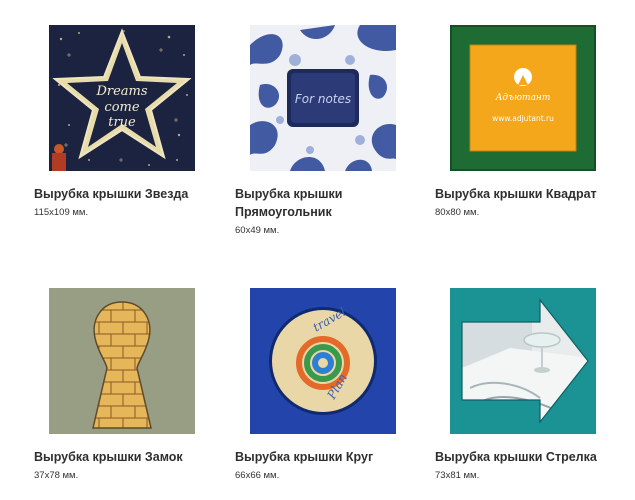 This screenshot has width=635, height=500. I want to click on product-title: Вырубка крышки Прямоугольник, so click(322, 203).